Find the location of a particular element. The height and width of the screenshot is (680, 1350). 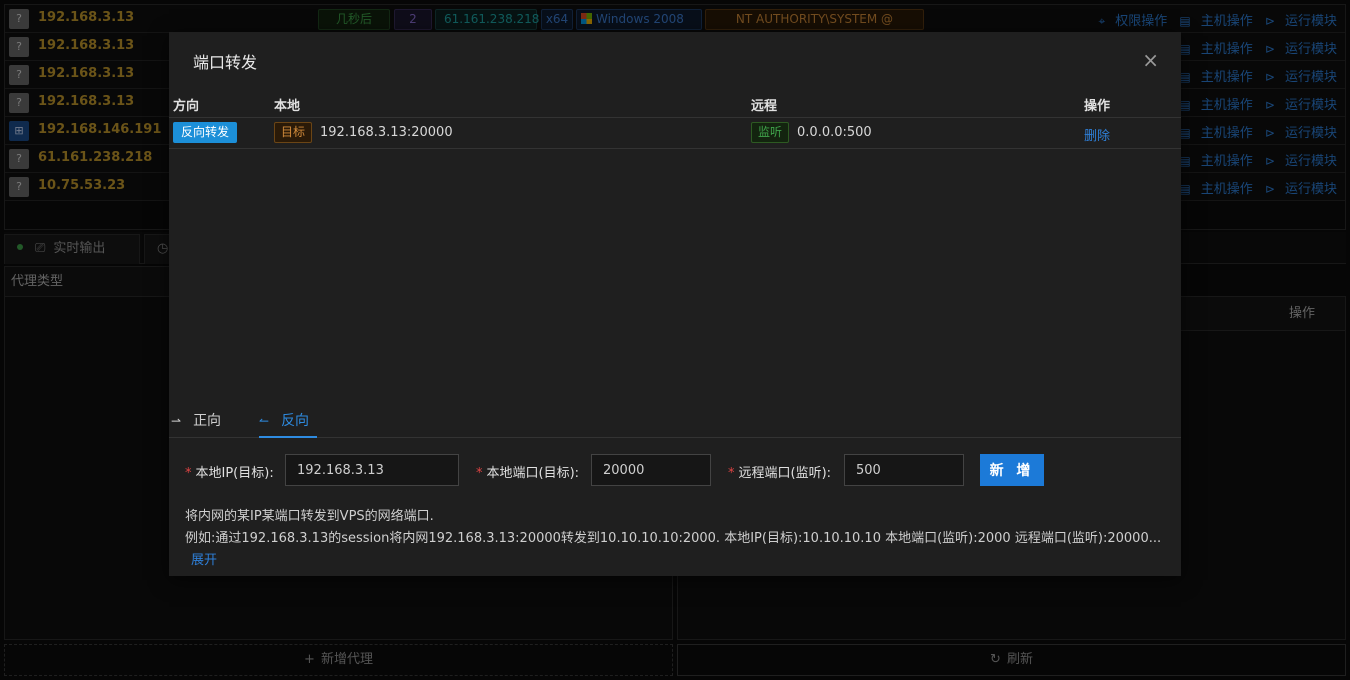

direction-cell: 反向转发 is located at coordinates (205, 132).